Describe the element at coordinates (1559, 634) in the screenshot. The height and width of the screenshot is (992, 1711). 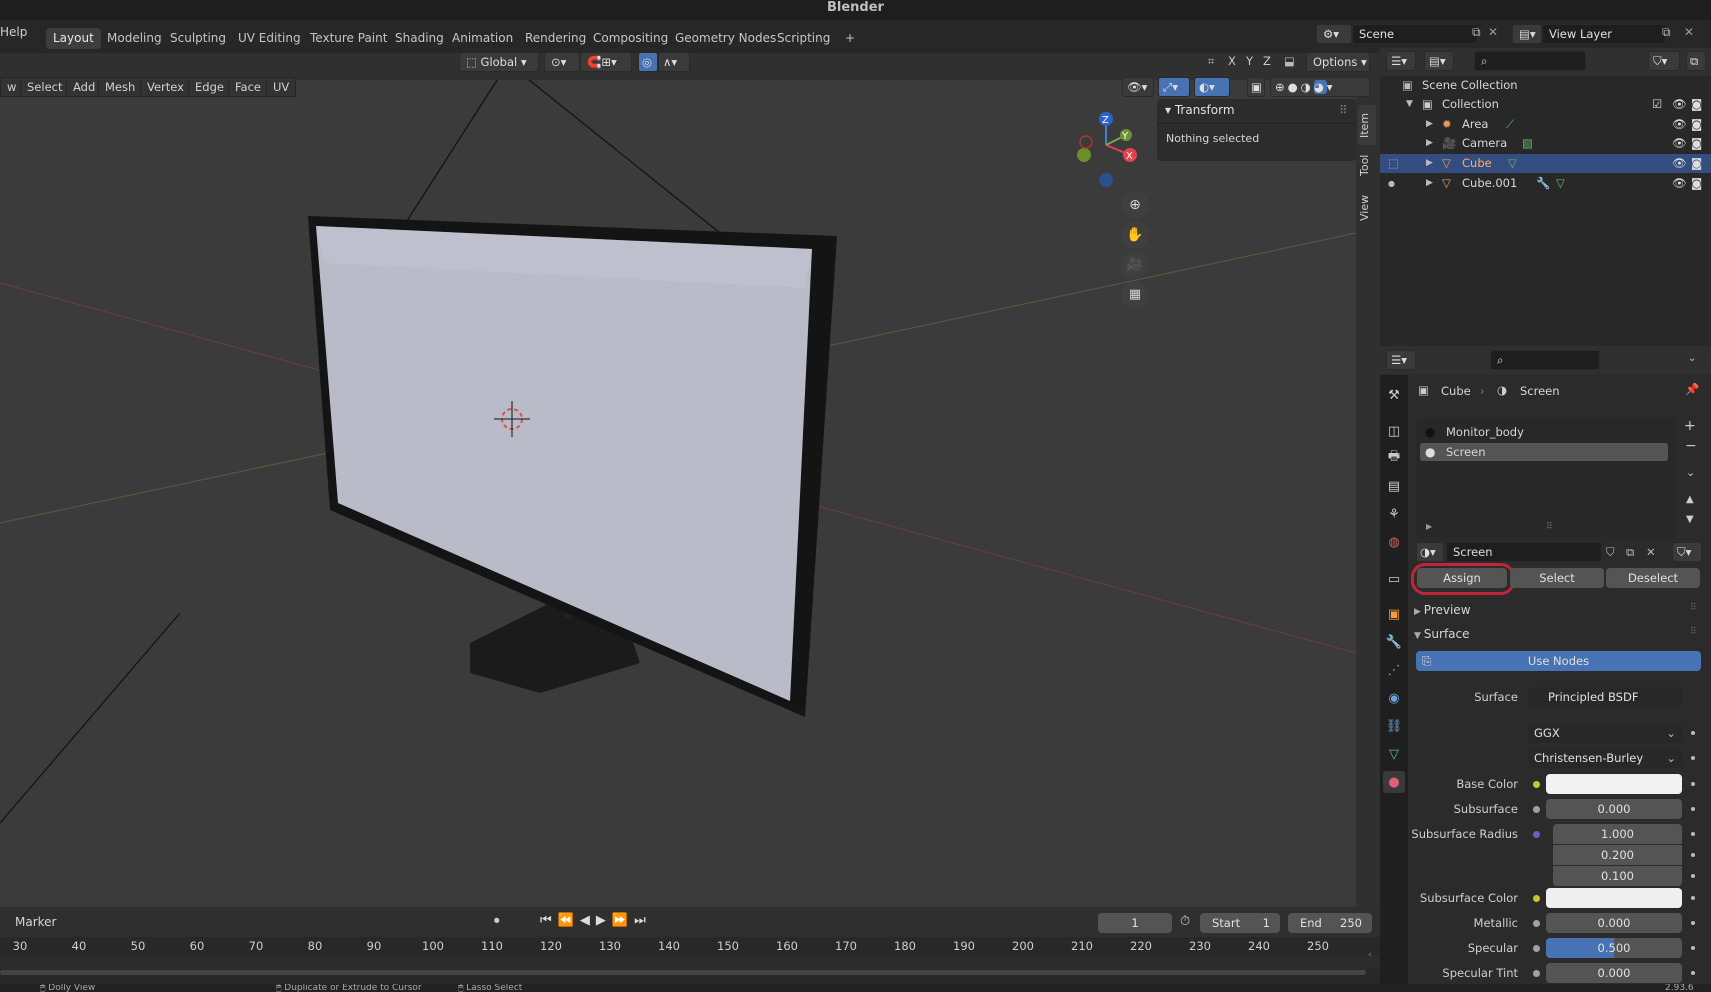
I see `surface-section-header: ▼ Surface` at that location.